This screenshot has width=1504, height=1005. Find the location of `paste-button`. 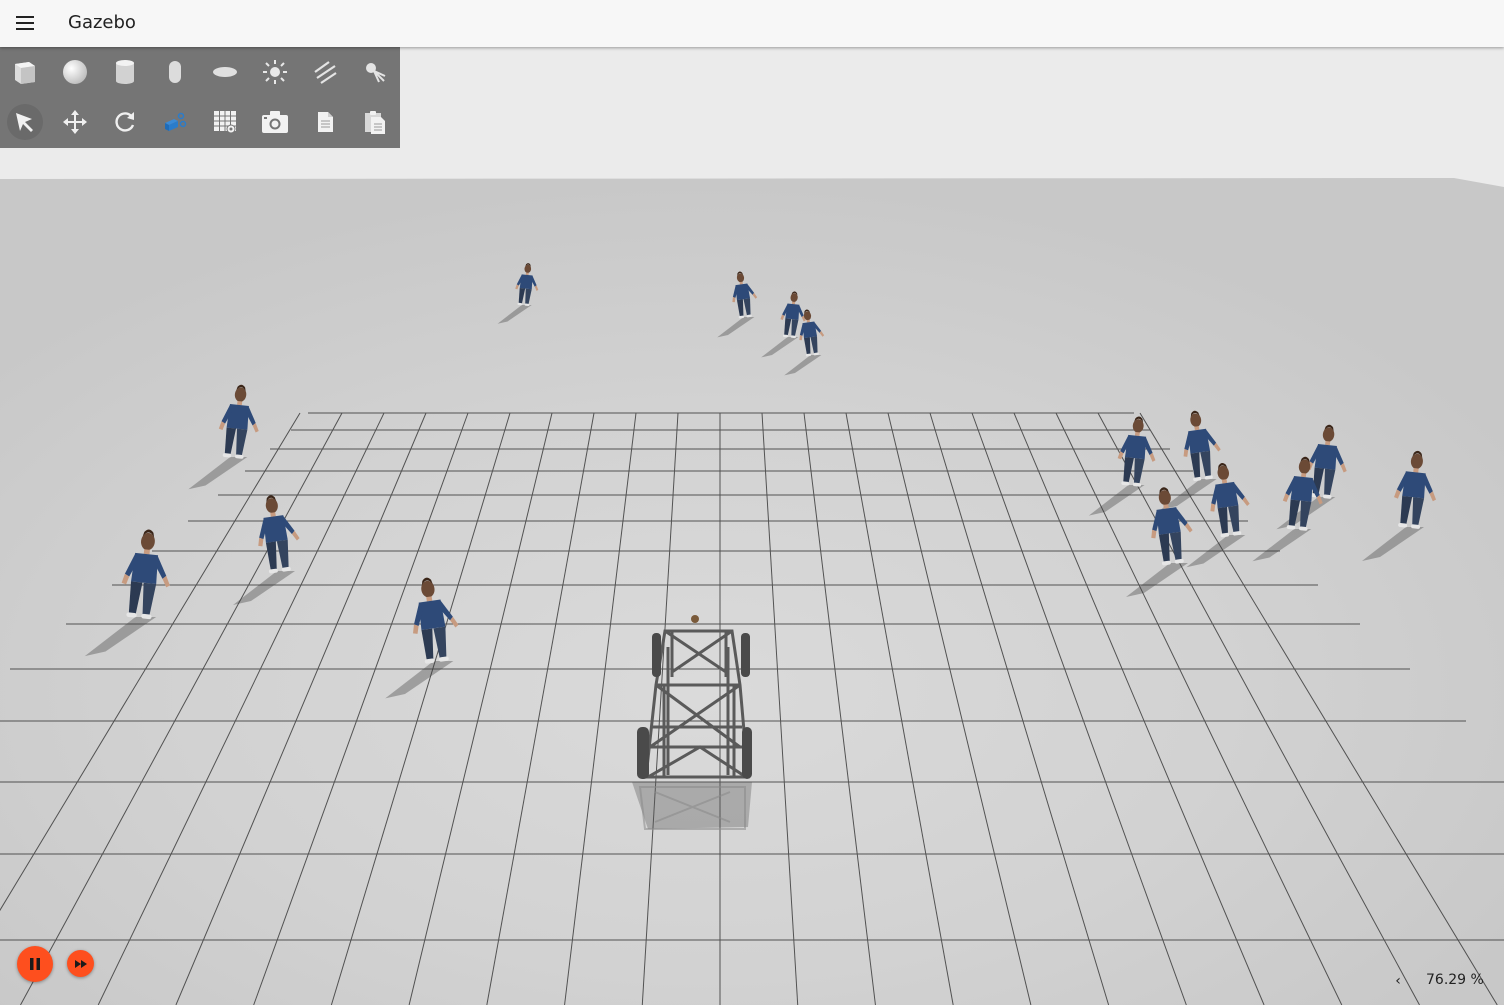

paste-button is located at coordinates (375, 122).